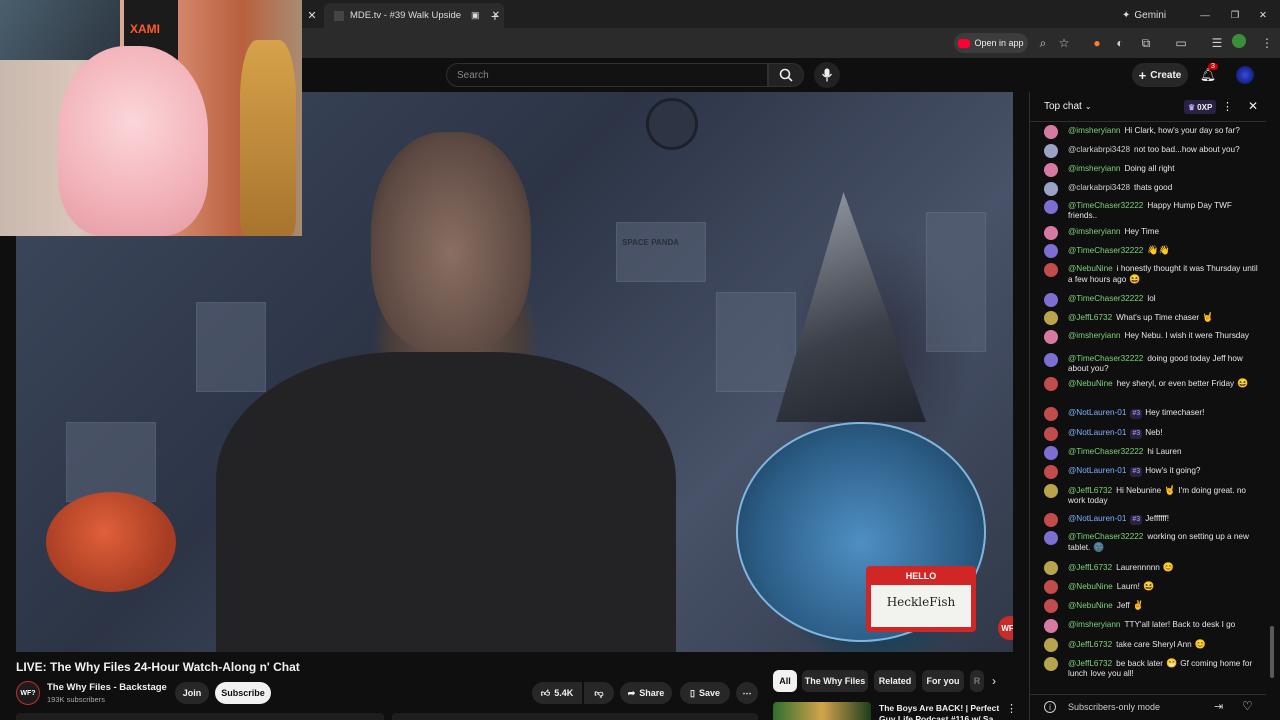 The image size is (1280, 720). I want to click on extension-fox-icon: ●, so click(1097, 43).